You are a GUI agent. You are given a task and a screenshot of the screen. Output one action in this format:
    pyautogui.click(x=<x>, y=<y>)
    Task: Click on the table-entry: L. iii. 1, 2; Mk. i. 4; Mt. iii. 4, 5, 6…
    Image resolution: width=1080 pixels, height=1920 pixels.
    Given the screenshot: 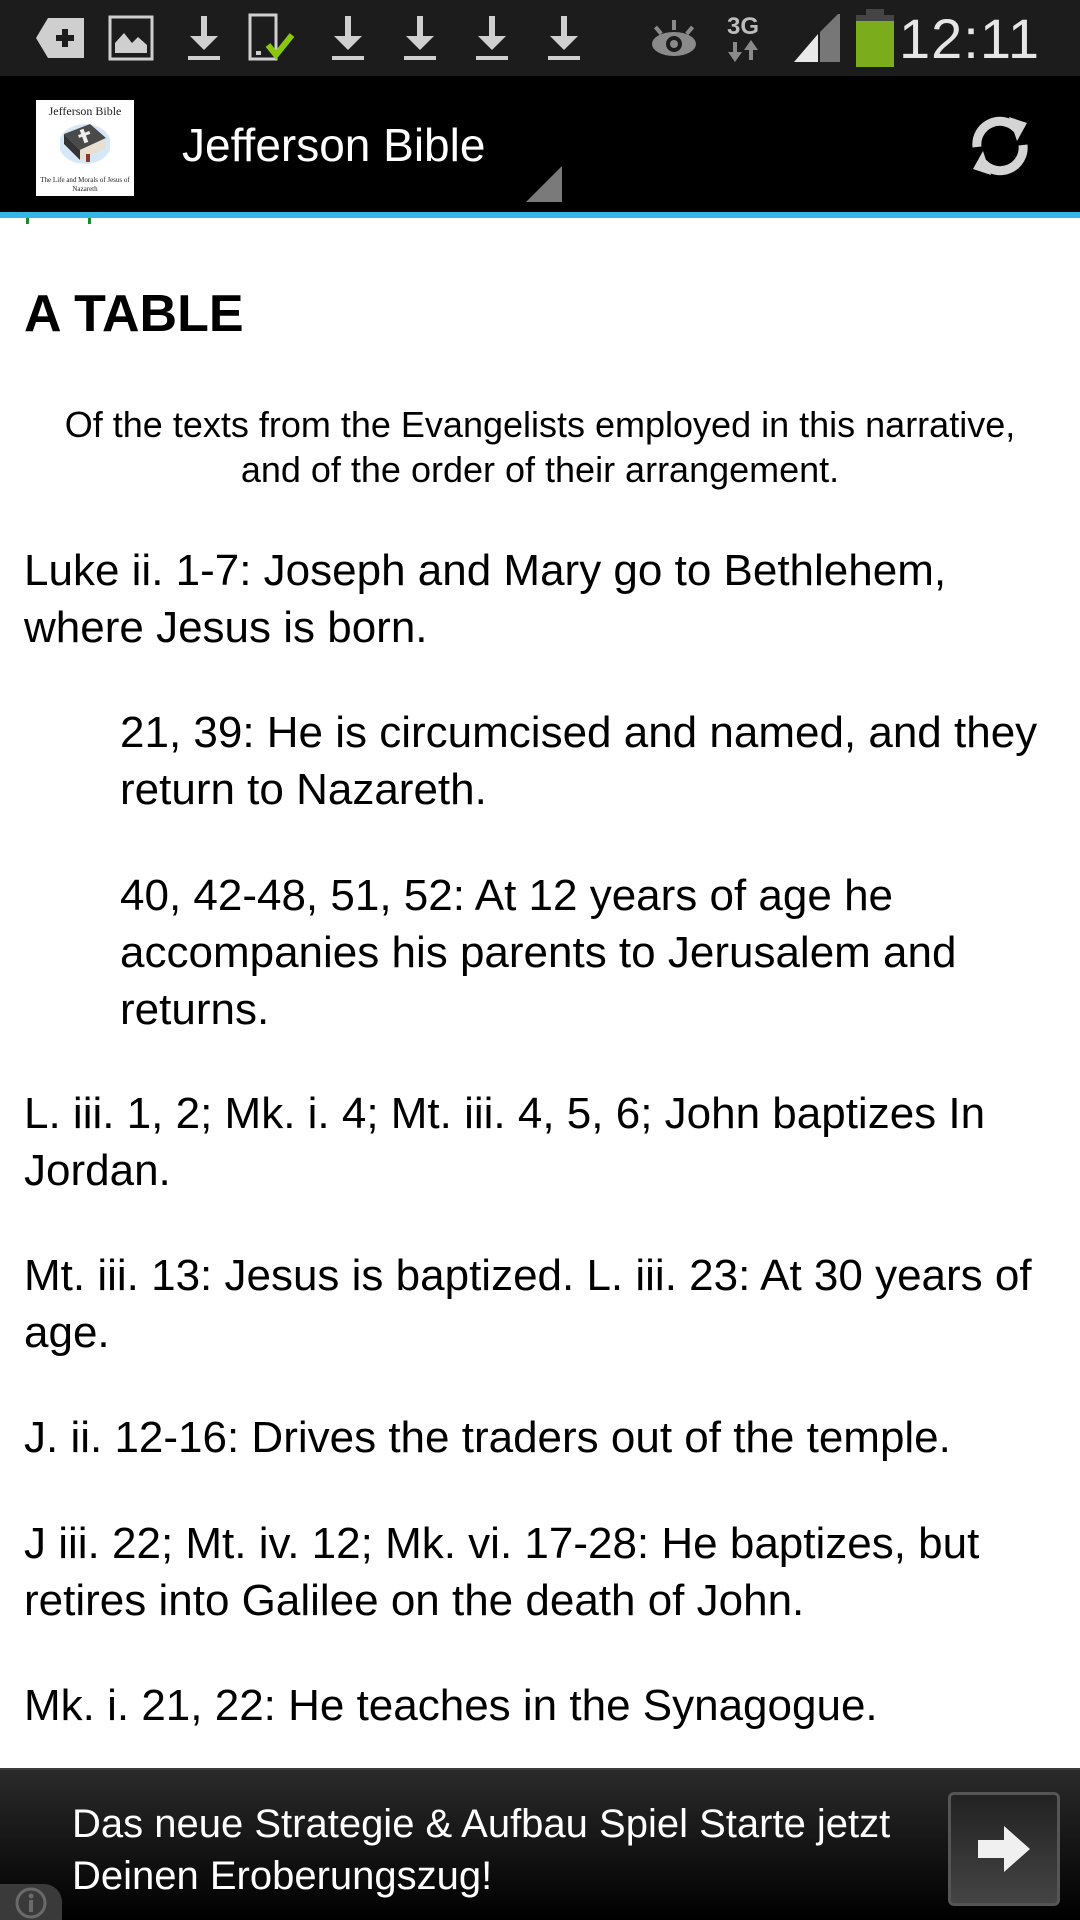 What is the action you would take?
    pyautogui.click(x=505, y=1142)
    